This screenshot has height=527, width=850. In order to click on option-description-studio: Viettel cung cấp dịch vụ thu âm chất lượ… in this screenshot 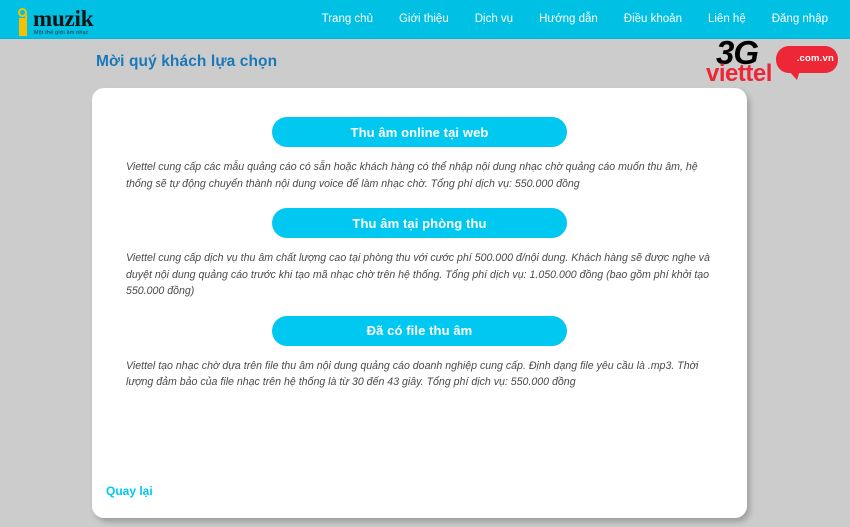, I will do `click(418, 274)`.